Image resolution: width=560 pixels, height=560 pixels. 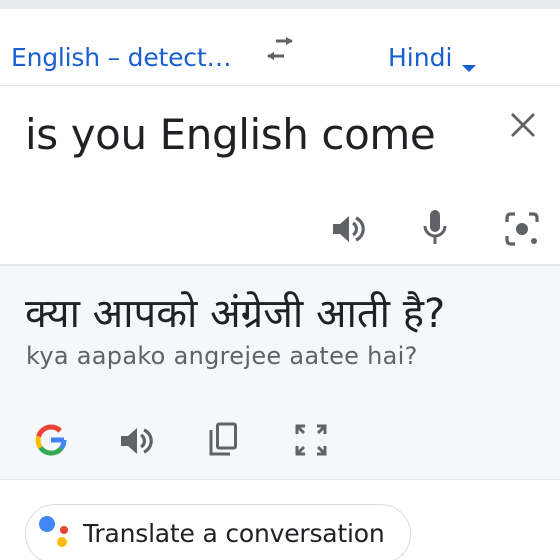 I want to click on translate-conversation-label: Translate a conversation, so click(x=234, y=533).